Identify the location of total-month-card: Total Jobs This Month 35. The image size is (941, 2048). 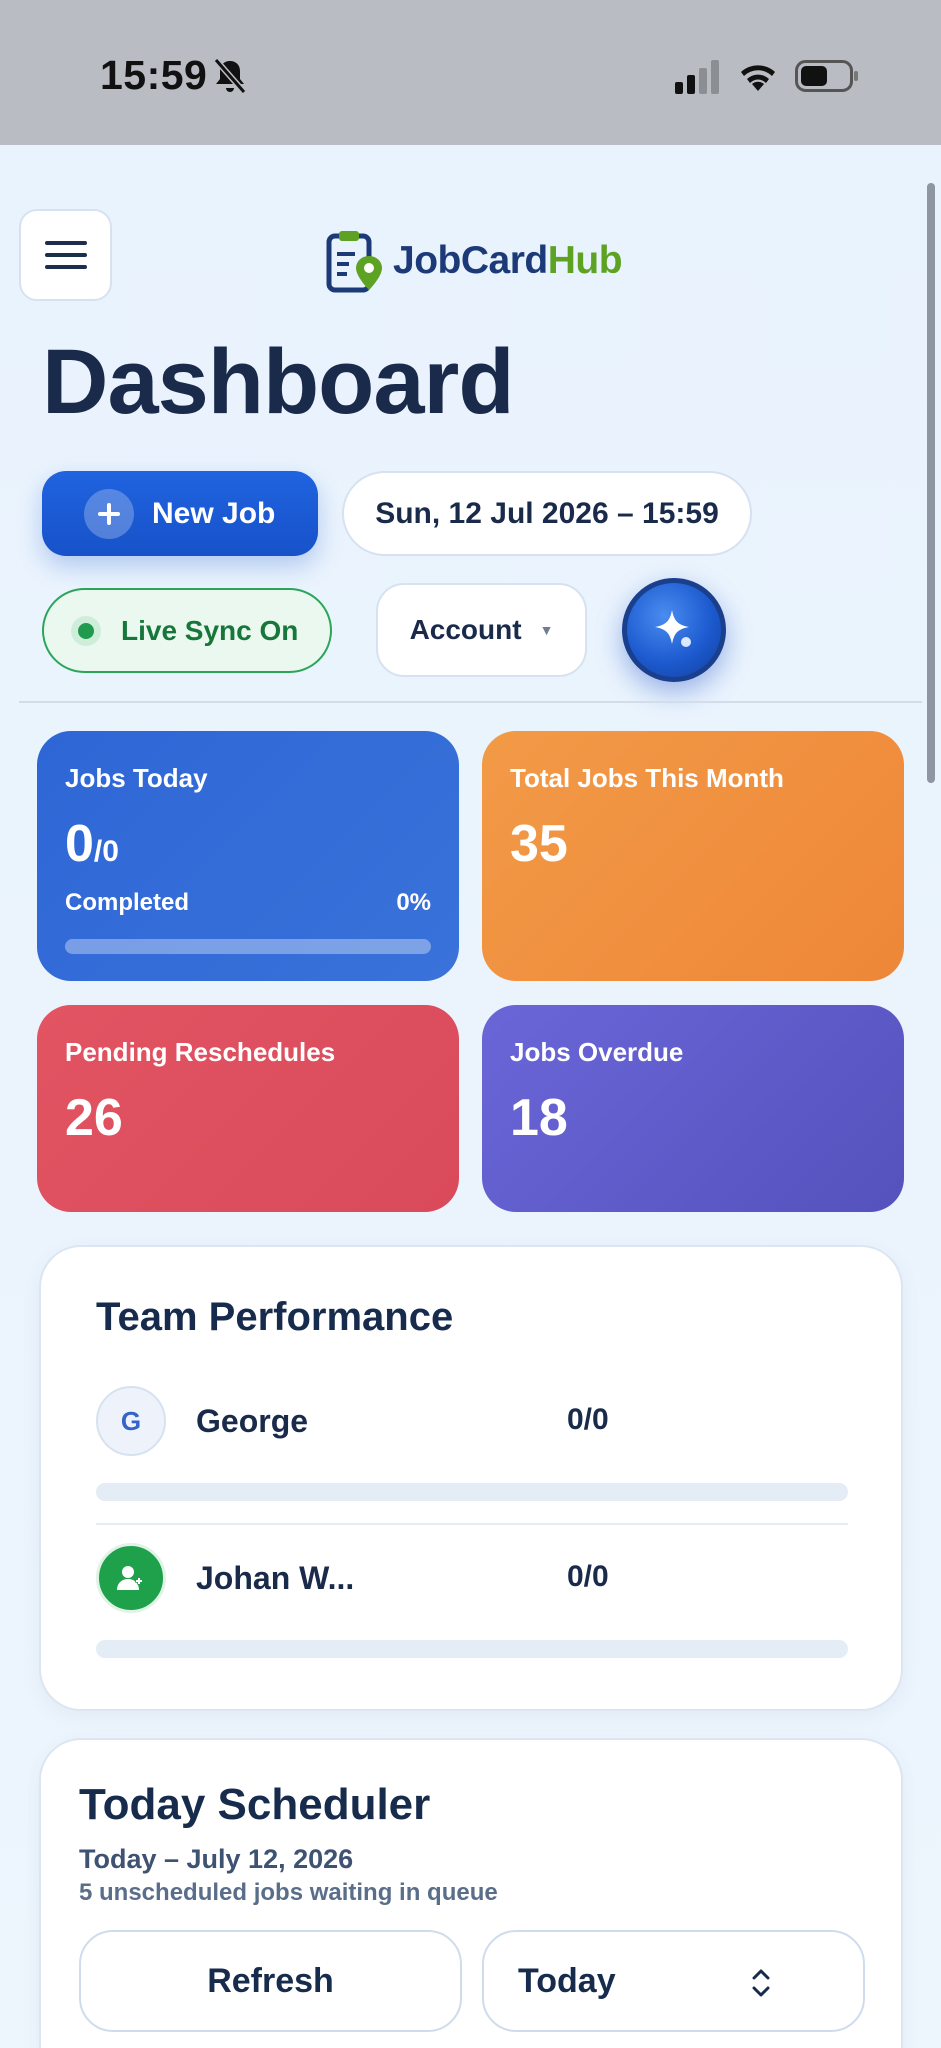
(693, 856).